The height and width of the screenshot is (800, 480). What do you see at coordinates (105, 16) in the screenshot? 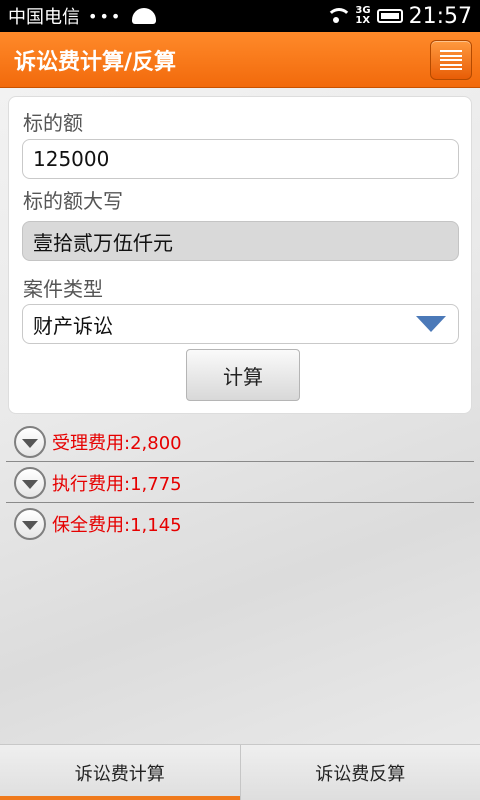
I see `notification-dots: •••` at bounding box center [105, 16].